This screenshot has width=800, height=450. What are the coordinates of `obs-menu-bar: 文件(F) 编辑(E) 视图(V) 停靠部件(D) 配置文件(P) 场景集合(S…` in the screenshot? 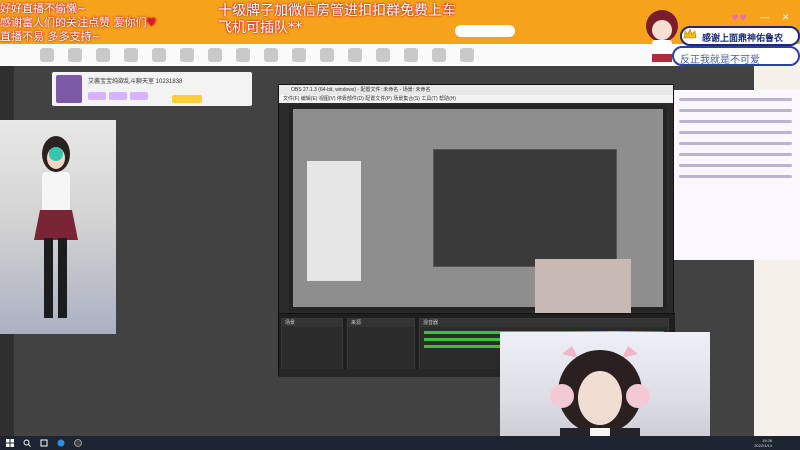 It's located at (476, 99).